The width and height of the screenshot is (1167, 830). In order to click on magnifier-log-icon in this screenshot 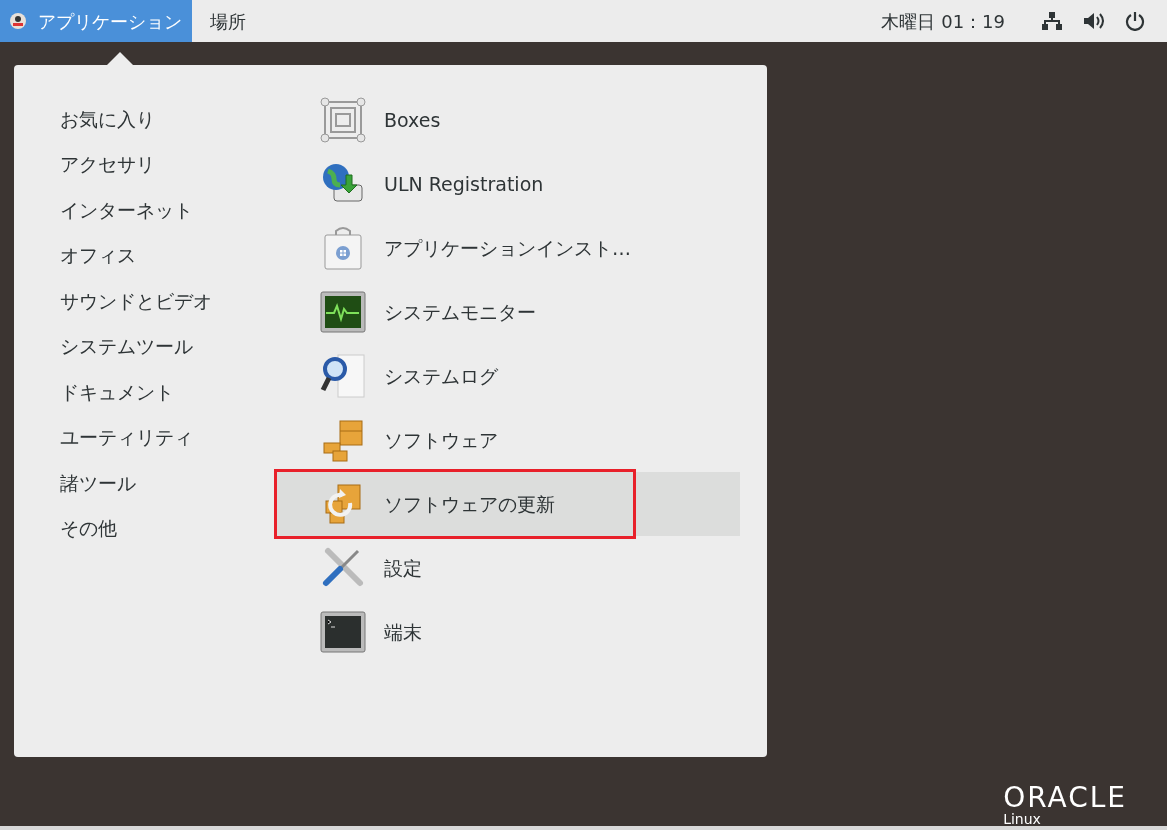, I will do `click(343, 376)`.